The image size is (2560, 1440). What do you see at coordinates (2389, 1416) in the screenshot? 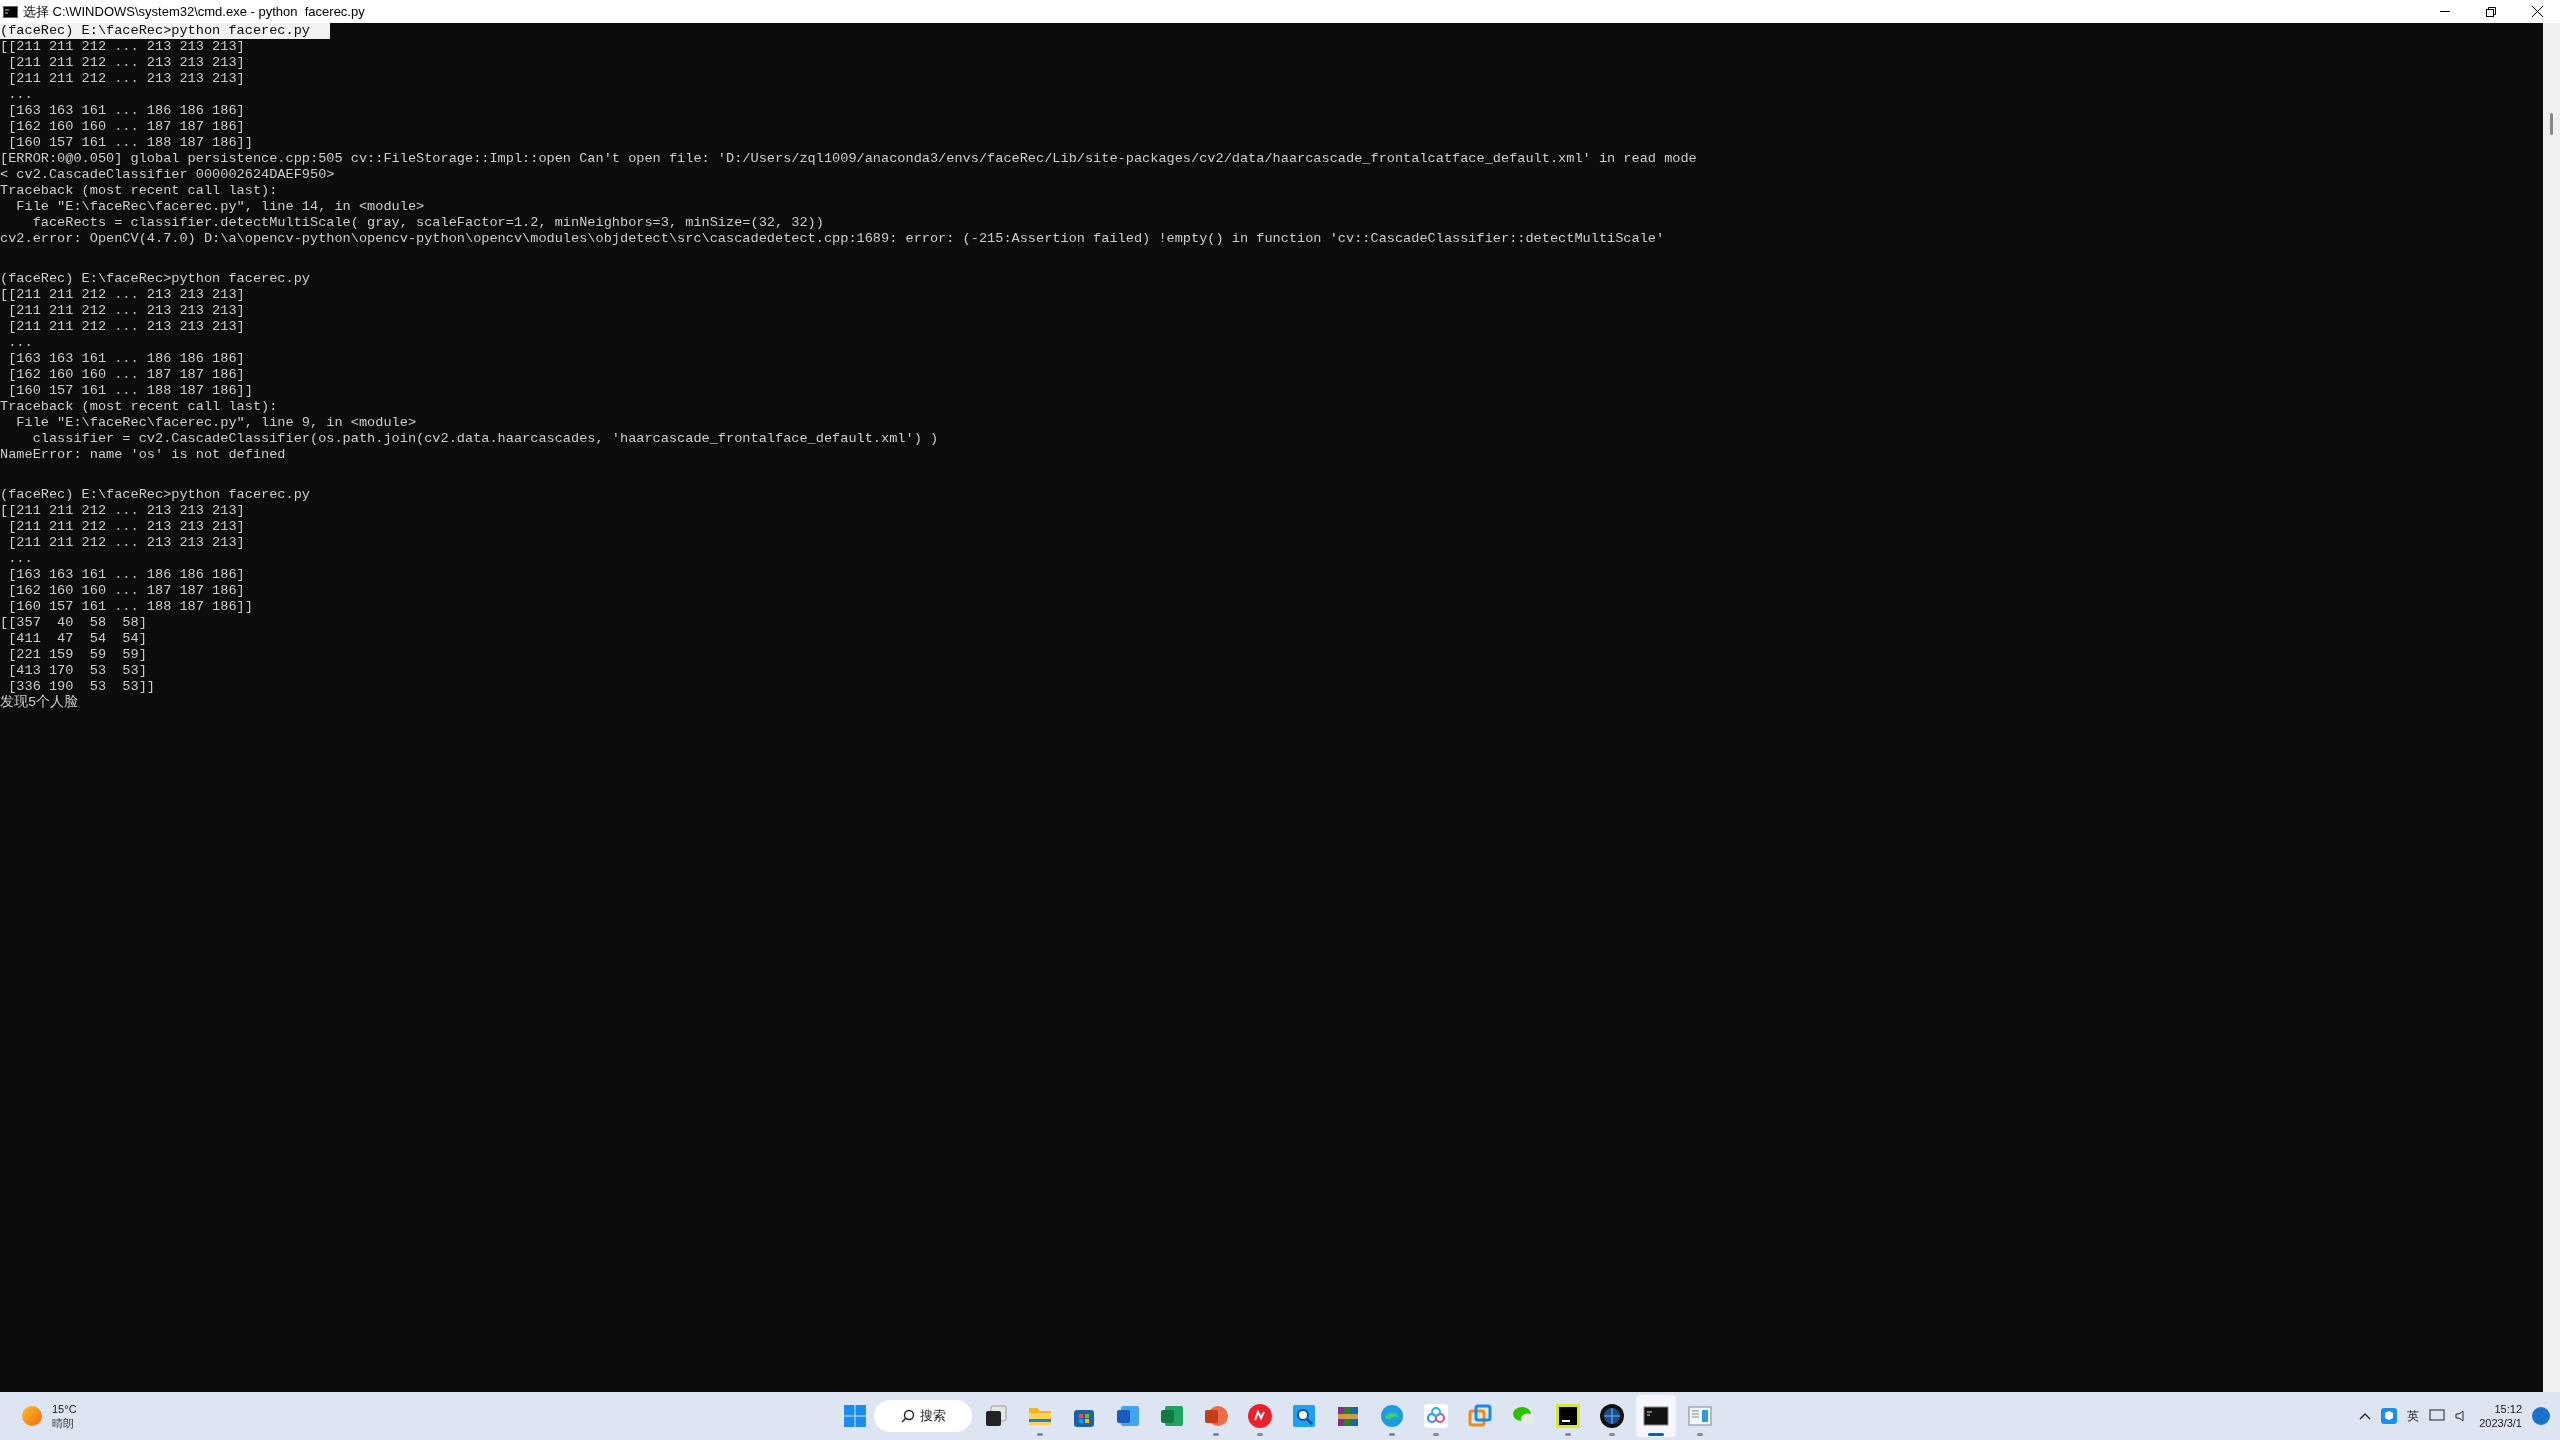
I see `cube-icon` at bounding box center [2389, 1416].